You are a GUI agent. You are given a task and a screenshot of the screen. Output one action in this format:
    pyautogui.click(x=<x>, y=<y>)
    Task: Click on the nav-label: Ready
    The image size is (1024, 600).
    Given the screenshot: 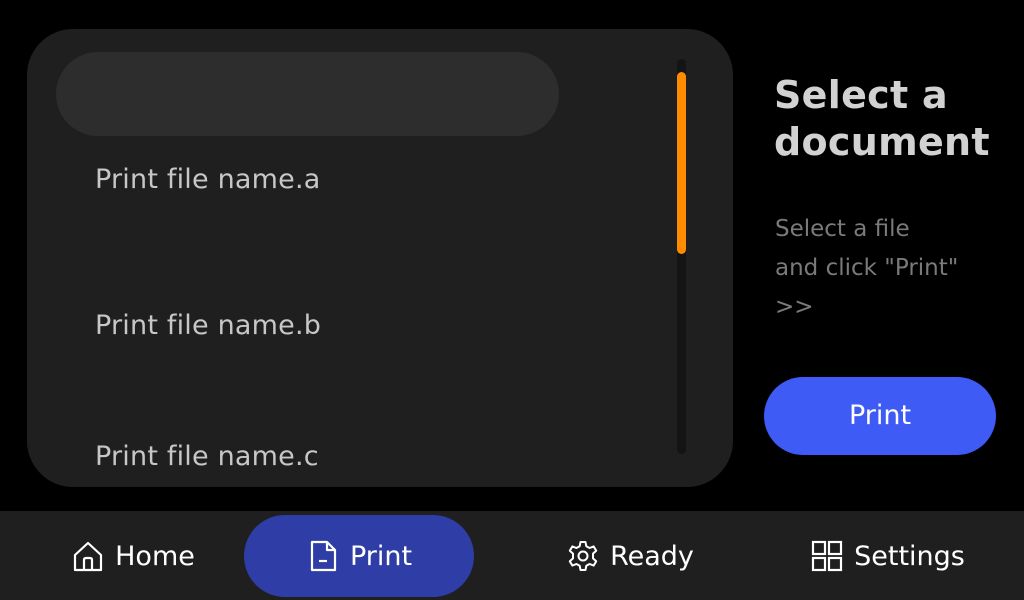 What is the action you would take?
    pyautogui.click(x=652, y=556)
    